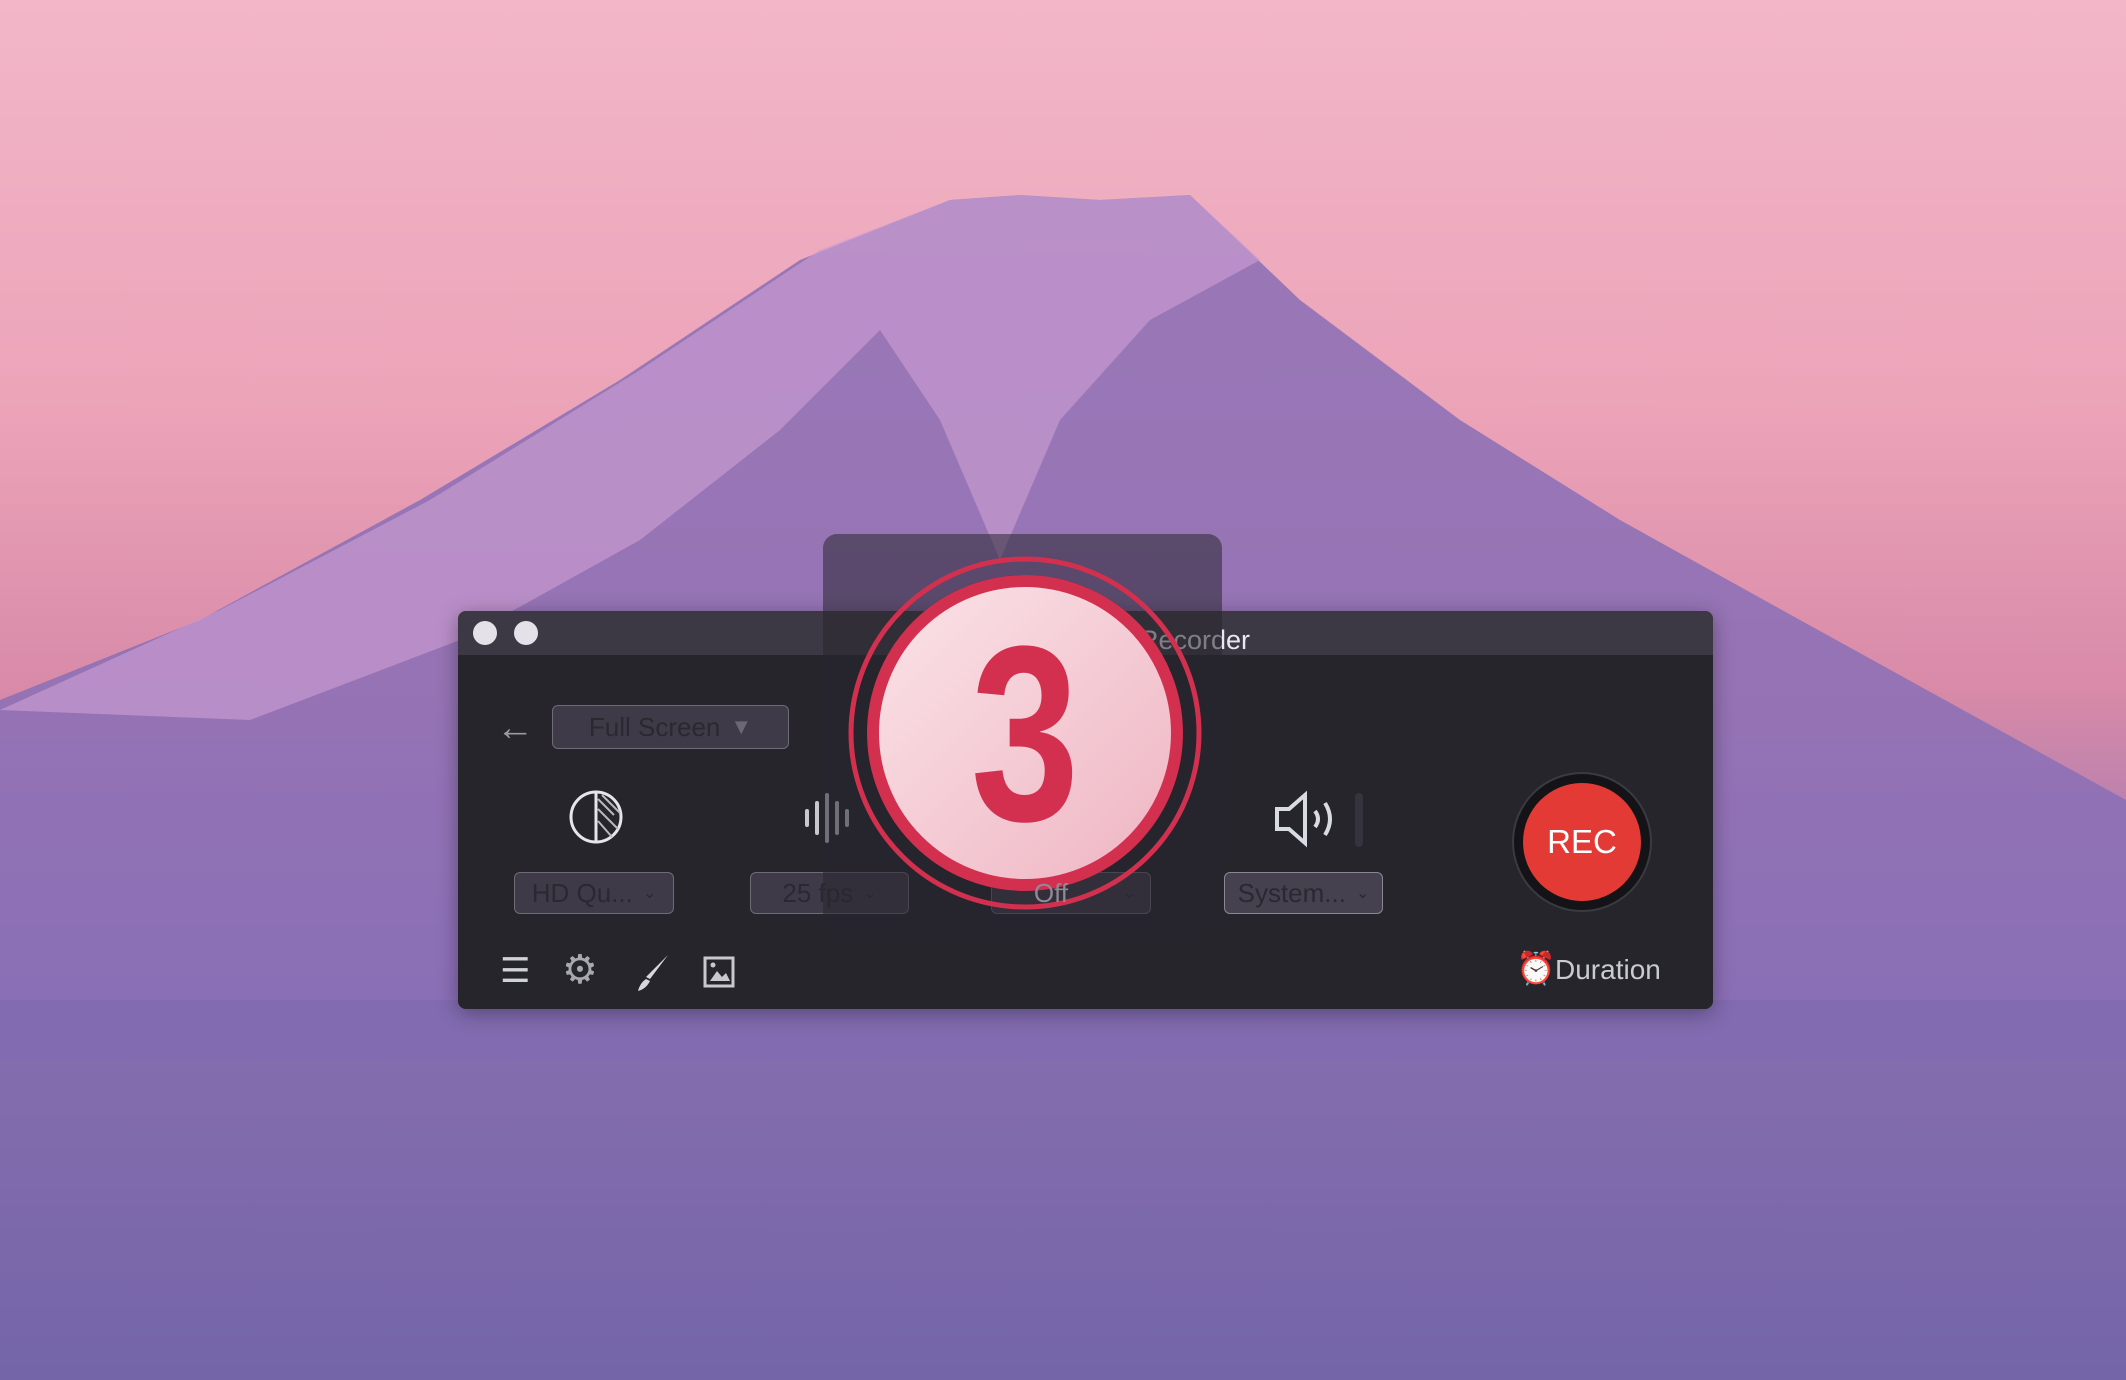  I want to click on speaker-icon, so click(1310, 819).